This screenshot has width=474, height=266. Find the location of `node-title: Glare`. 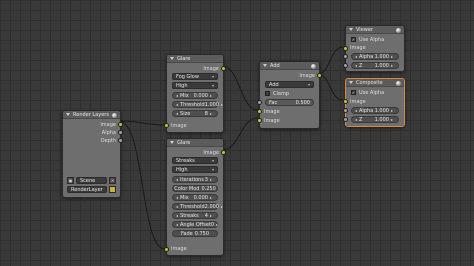

node-title: Glare is located at coordinates (184, 142).